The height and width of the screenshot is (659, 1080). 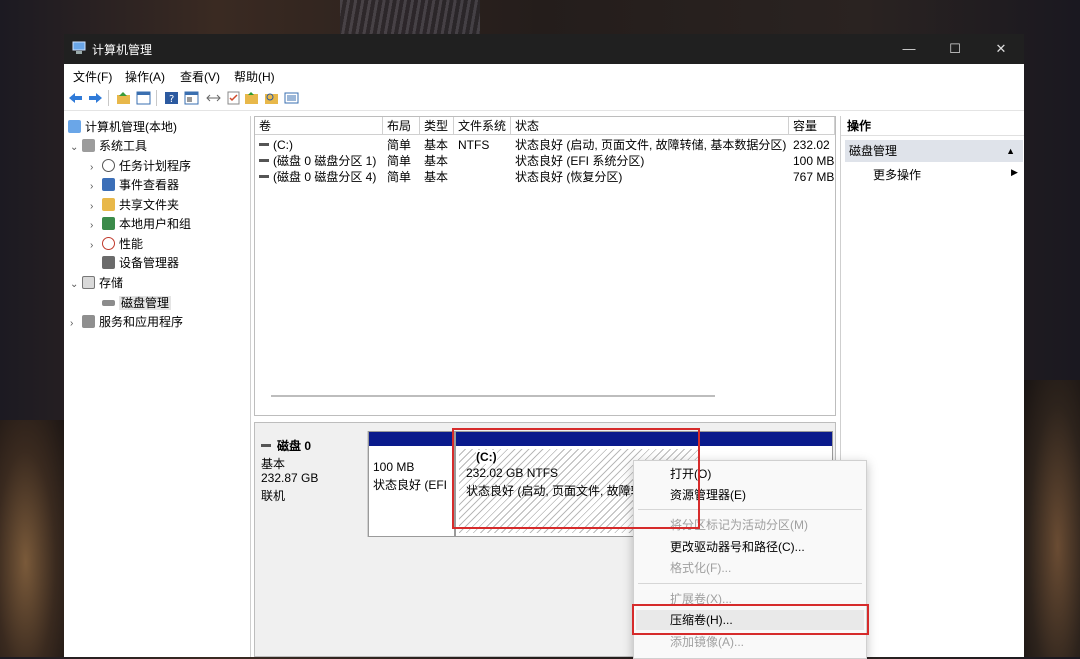 What do you see at coordinates (140, 224) in the screenshot?
I see `tree-item-local-users: › 本地用户和组` at bounding box center [140, 224].